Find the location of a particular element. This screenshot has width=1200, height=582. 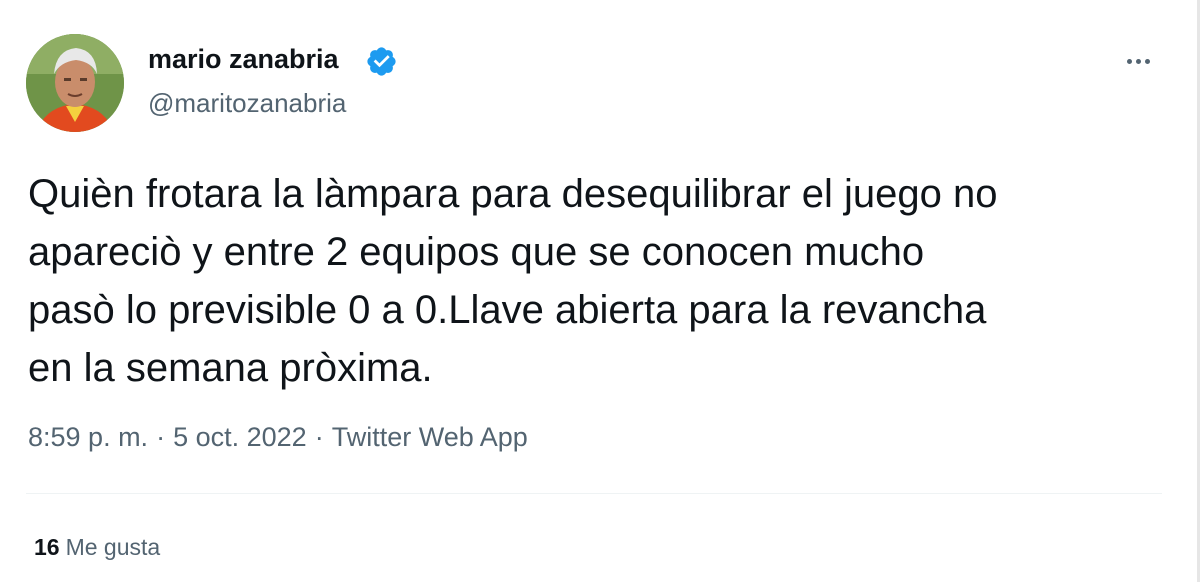

user-handle: @maritozanabria is located at coordinates (247, 103).